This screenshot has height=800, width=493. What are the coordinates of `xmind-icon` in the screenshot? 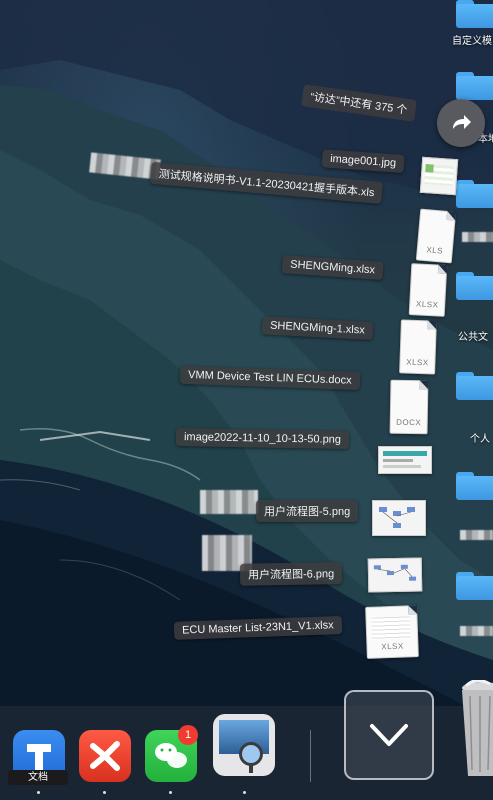 It's located at (105, 756).